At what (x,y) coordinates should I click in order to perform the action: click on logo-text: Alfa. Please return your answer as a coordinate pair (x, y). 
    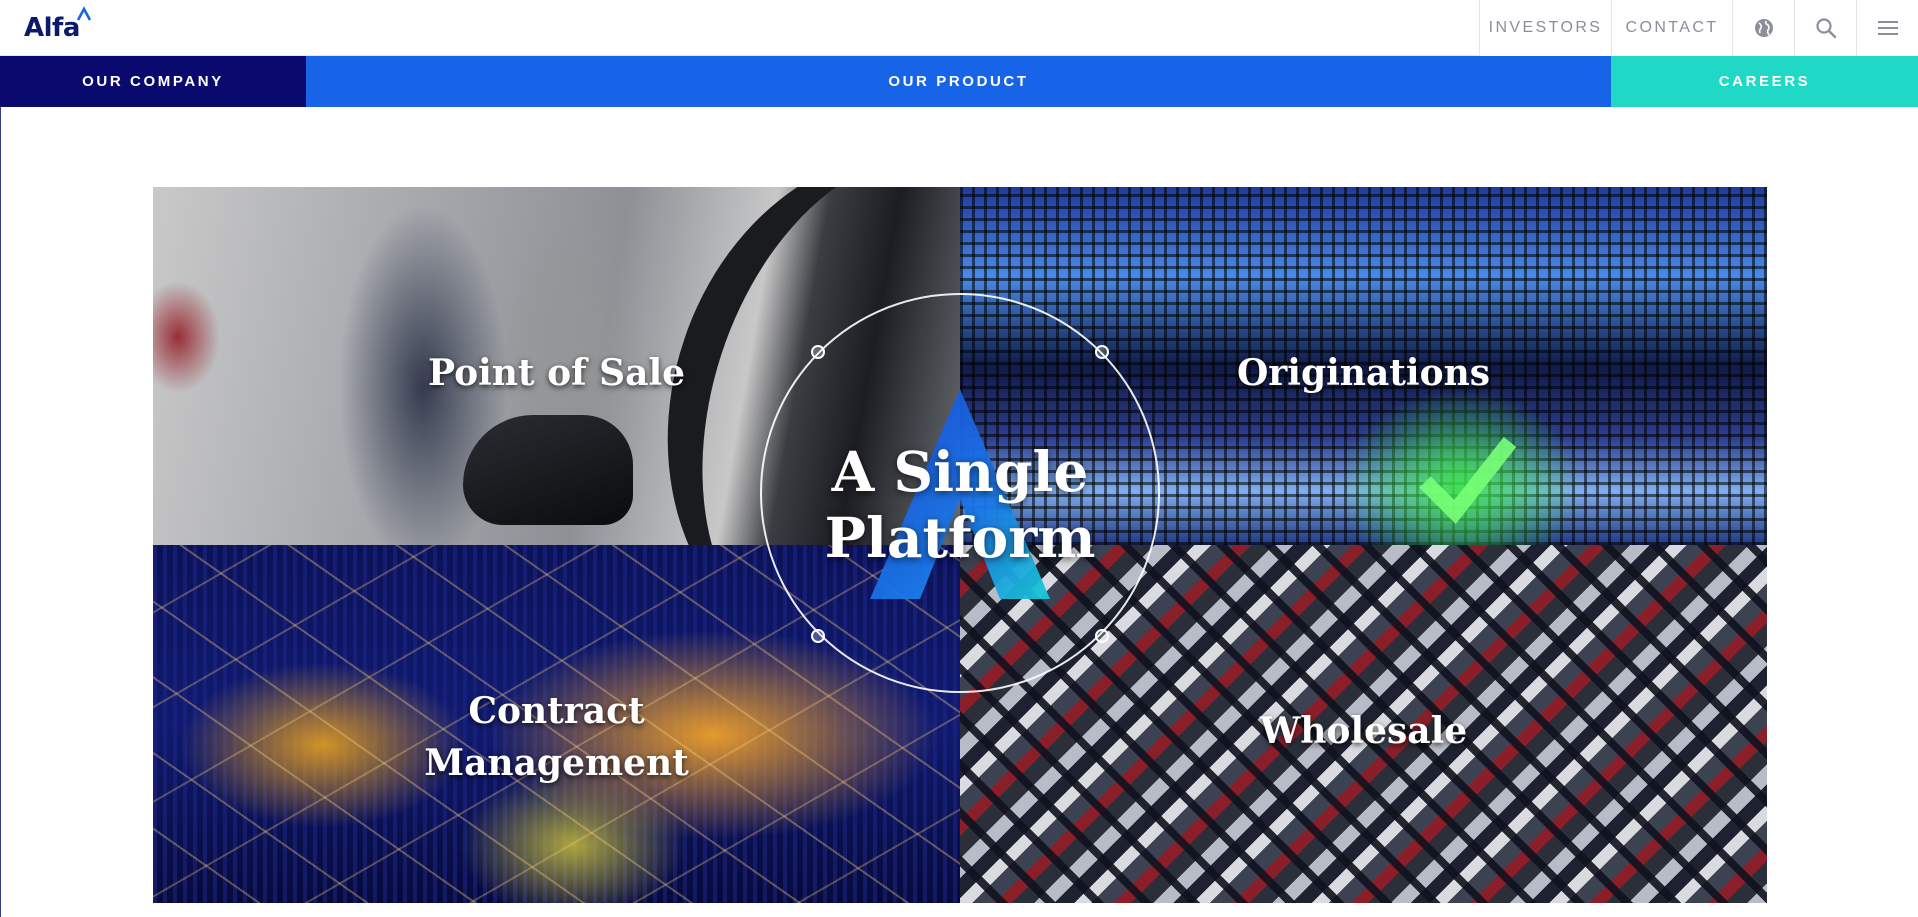
    Looking at the image, I should click on (52, 28).